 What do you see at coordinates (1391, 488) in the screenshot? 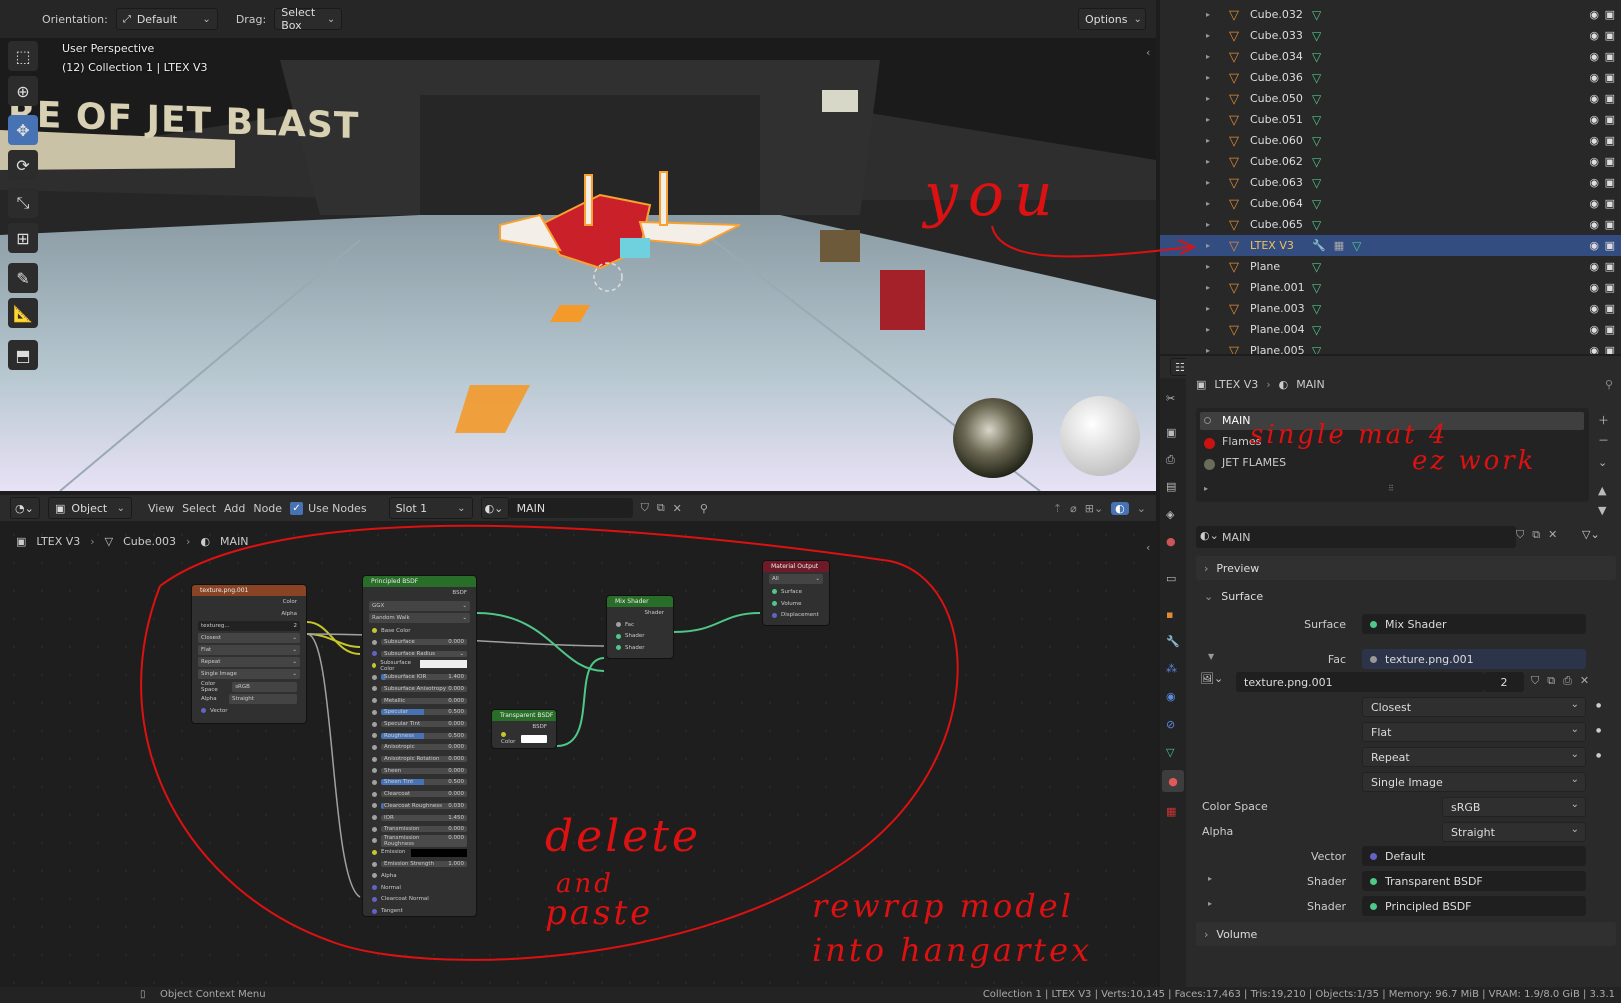
I see `resize-handle-icon: ⠿` at bounding box center [1391, 488].